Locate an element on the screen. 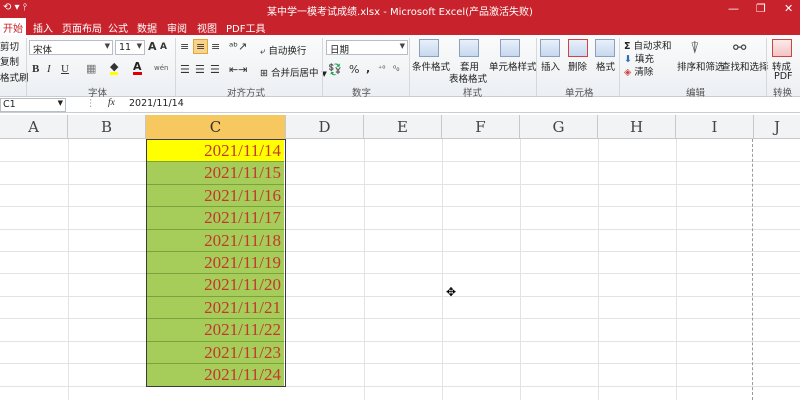 The image size is (800, 400). comma-button: , is located at coordinates (368, 68).